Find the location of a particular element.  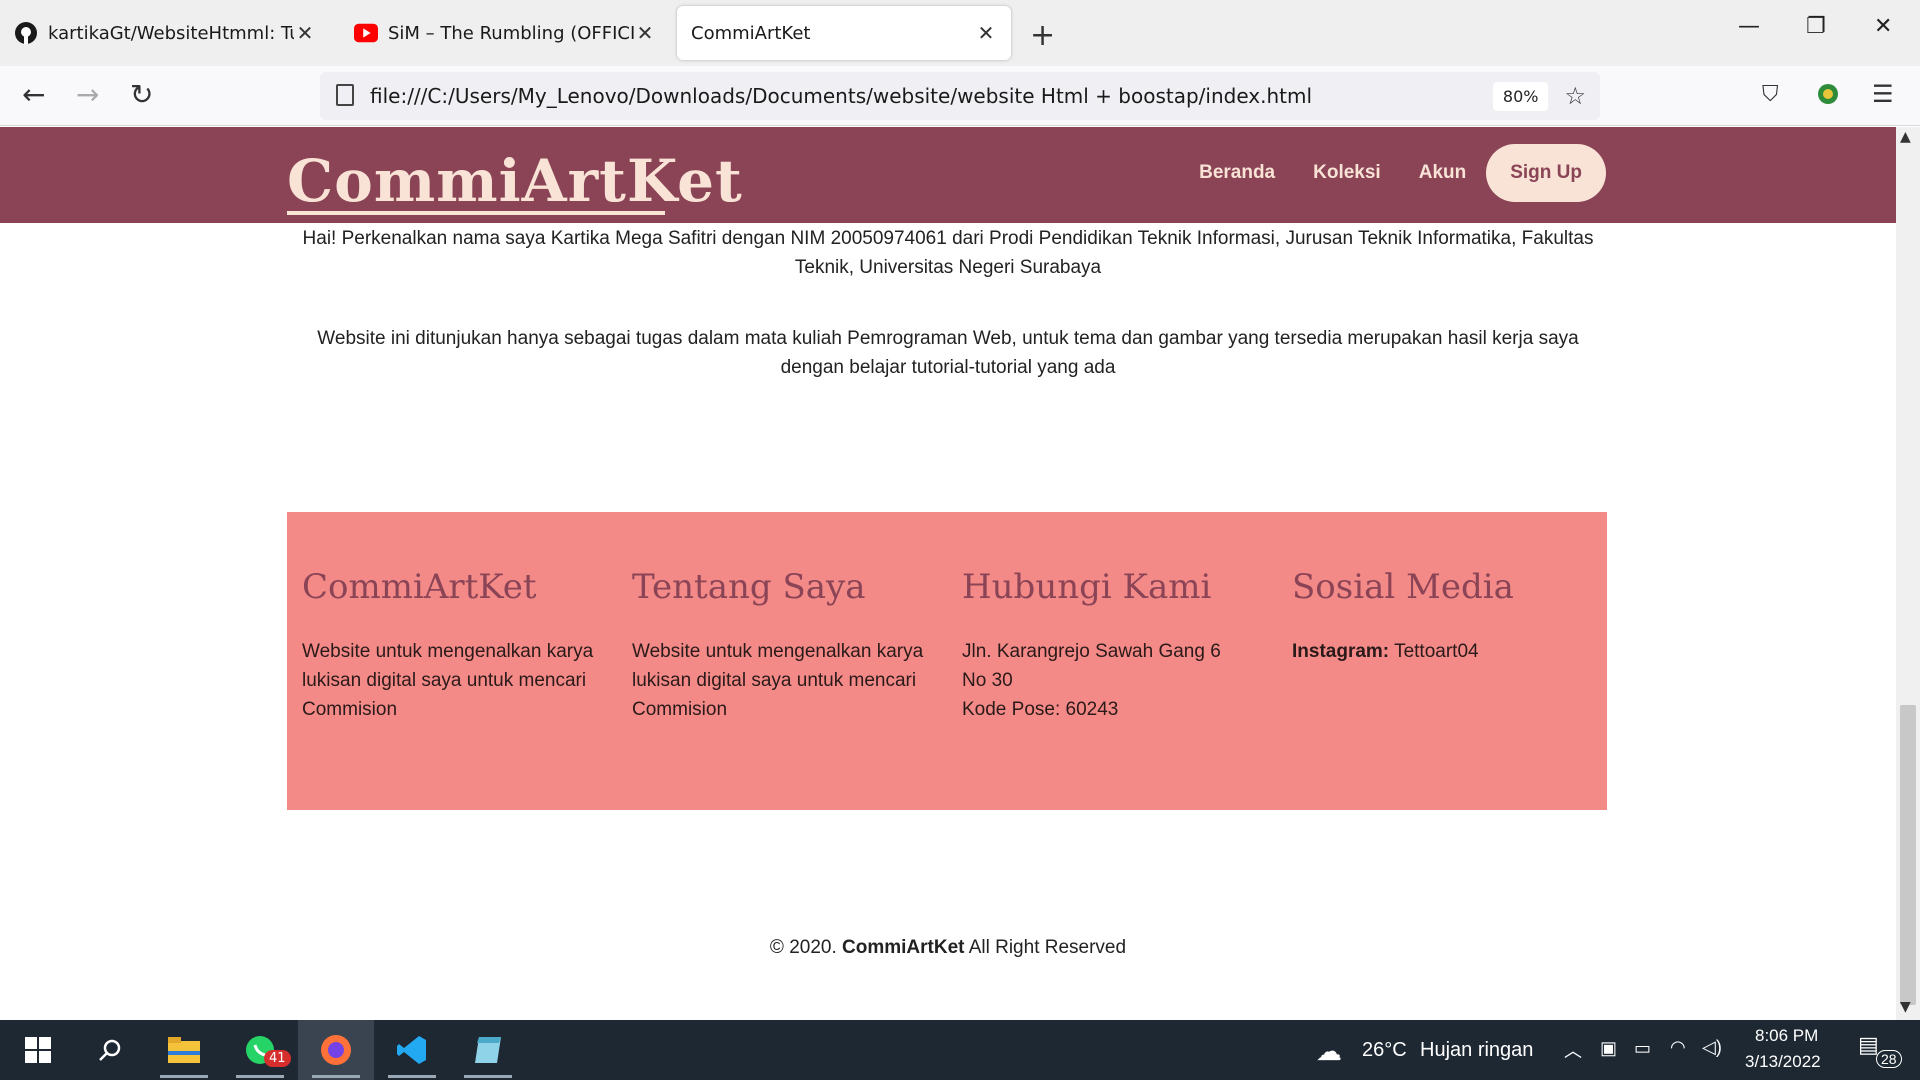

tab-label: kartikaGt/WebsiteHtmml: Tugas is located at coordinates (171, 33).